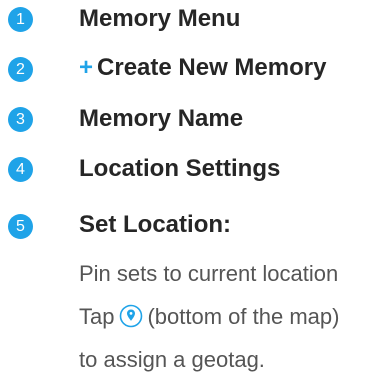 This screenshot has height=375, width=389. What do you see at coordinates (243, 316) in the screenshot?
I see `map-bottom-text: (bottom of the map)` at bounding box center [243, 316].